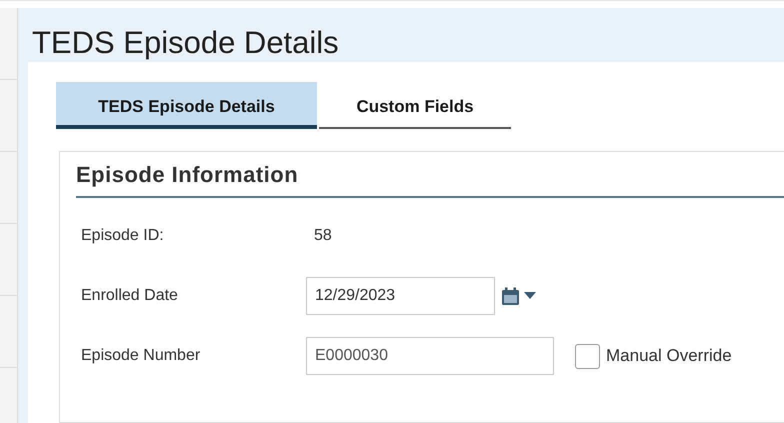  I want to click on field-label: Episode ID:, so click(123, 236).